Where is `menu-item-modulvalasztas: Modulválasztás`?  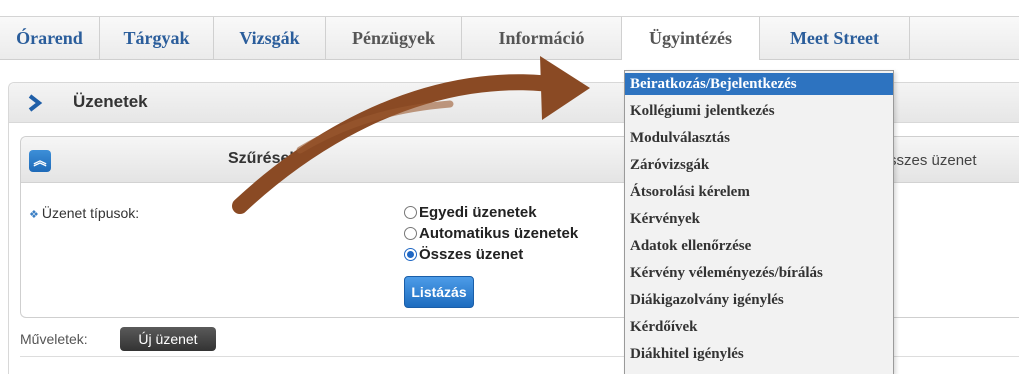
menu-item-modulvalasztas: Modulválasztás is located at coordinates (759, 138).